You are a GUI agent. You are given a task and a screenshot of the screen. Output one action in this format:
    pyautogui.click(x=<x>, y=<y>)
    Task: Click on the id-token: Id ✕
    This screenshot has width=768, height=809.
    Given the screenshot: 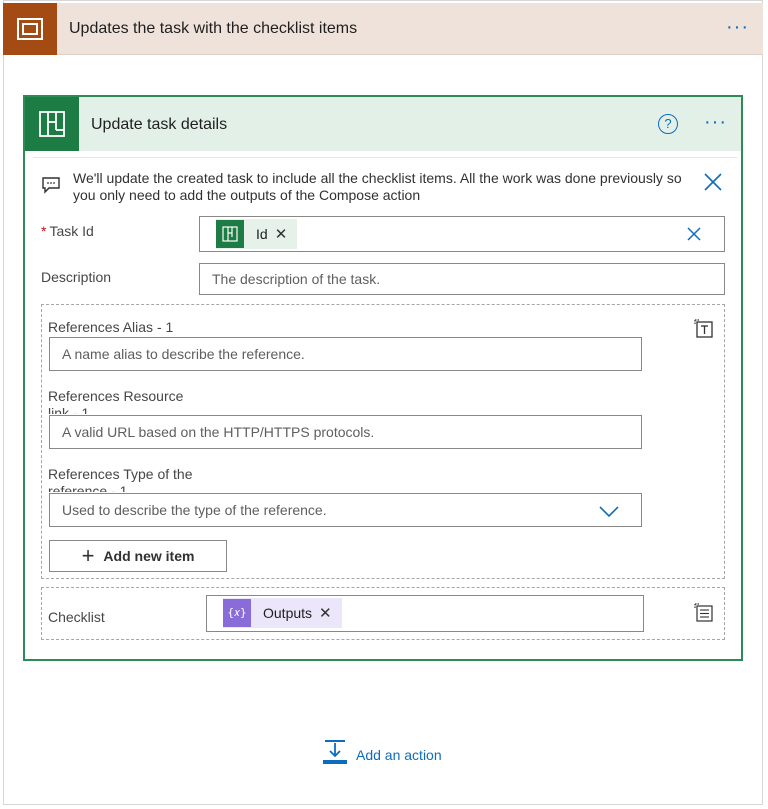 What is the action you would take?
    pyautogui.click(x=257, y=234)
    